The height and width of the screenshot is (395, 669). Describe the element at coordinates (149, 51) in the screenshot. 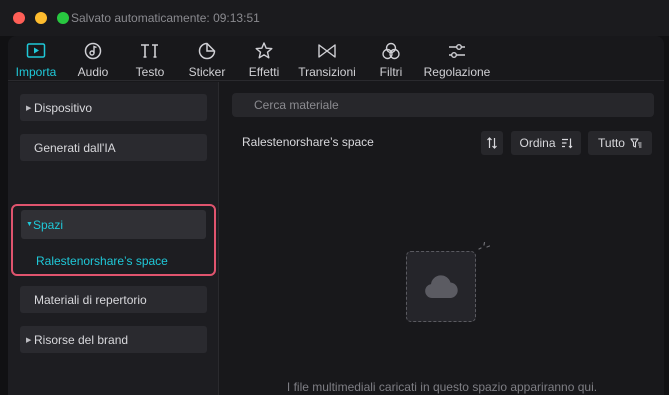

I see `text-icon` at that location.